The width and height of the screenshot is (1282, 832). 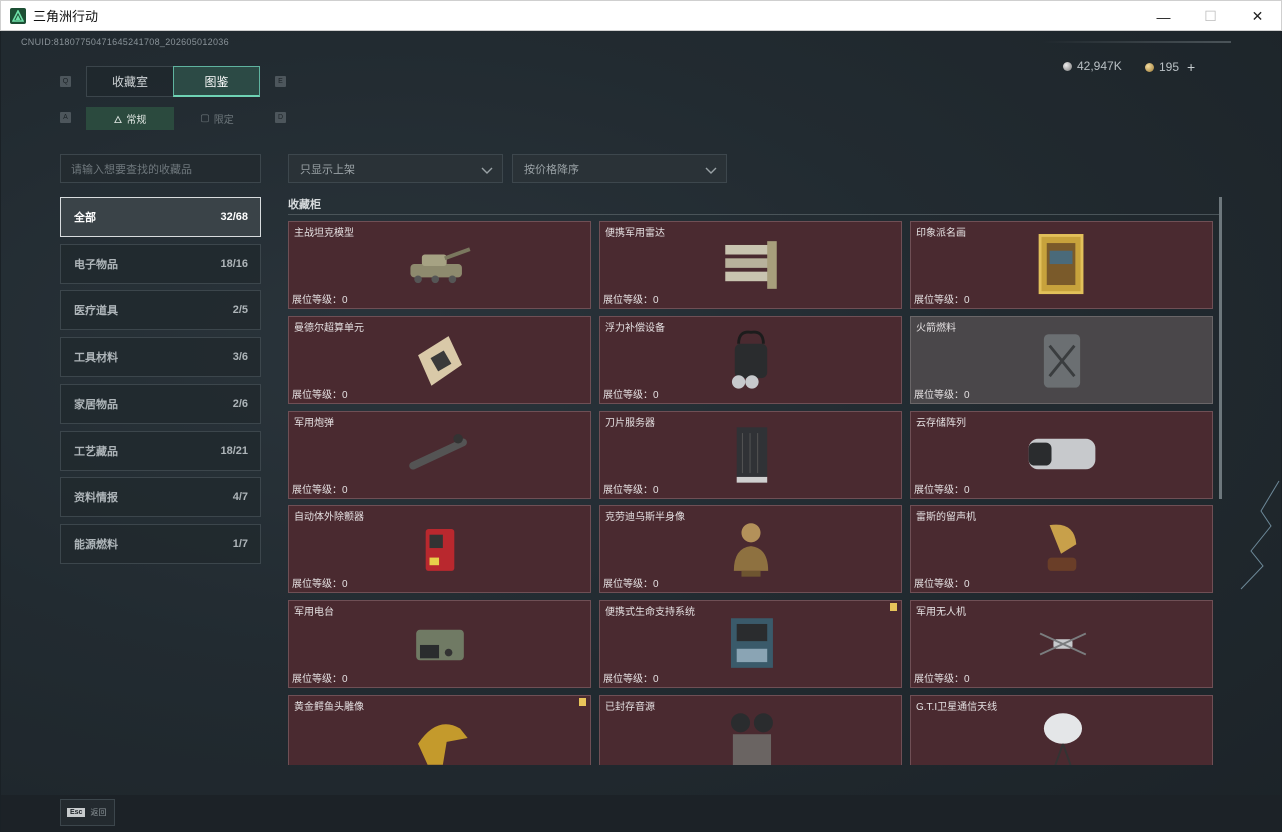 I want to click on tank-icon, so click(x=440, y=265).